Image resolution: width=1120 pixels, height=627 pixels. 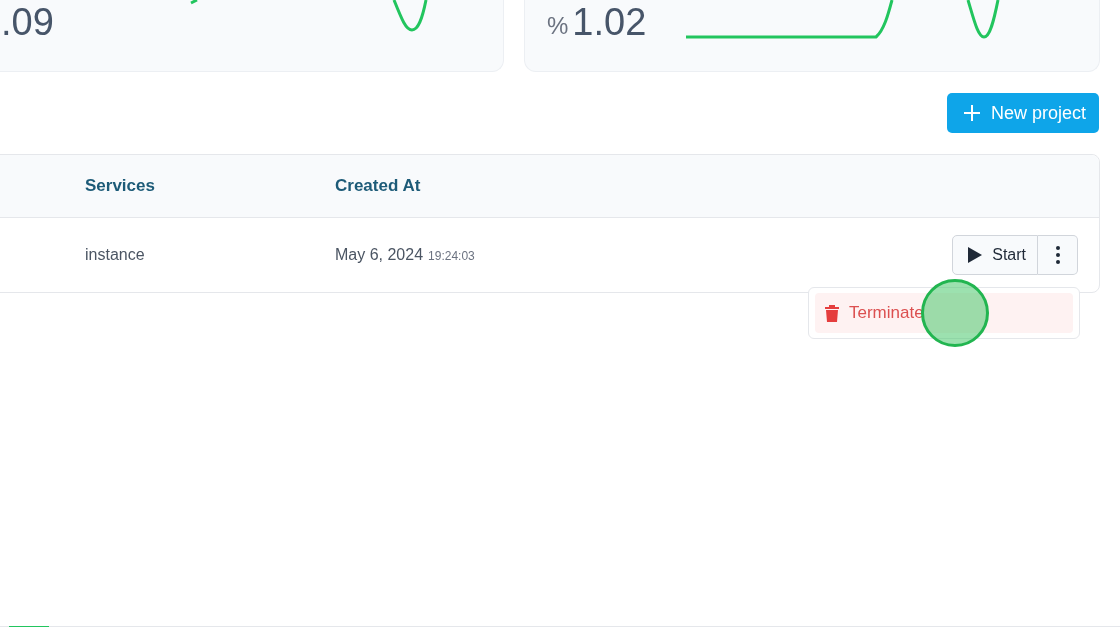 What do you see at coordinates (1022, 113) in the screenshot?
I see `new-project-button: New project` at bounding box center [1022, 113].